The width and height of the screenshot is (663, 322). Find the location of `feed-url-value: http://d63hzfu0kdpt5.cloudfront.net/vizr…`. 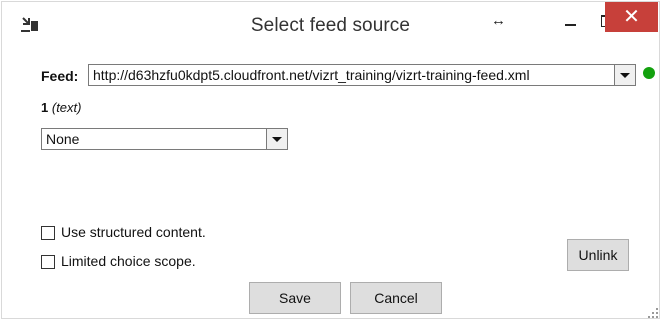

feed-url-value: http://d63hzfu0kdpt5.cloudfront.net/vizr… is located at coordinates (311, 75).